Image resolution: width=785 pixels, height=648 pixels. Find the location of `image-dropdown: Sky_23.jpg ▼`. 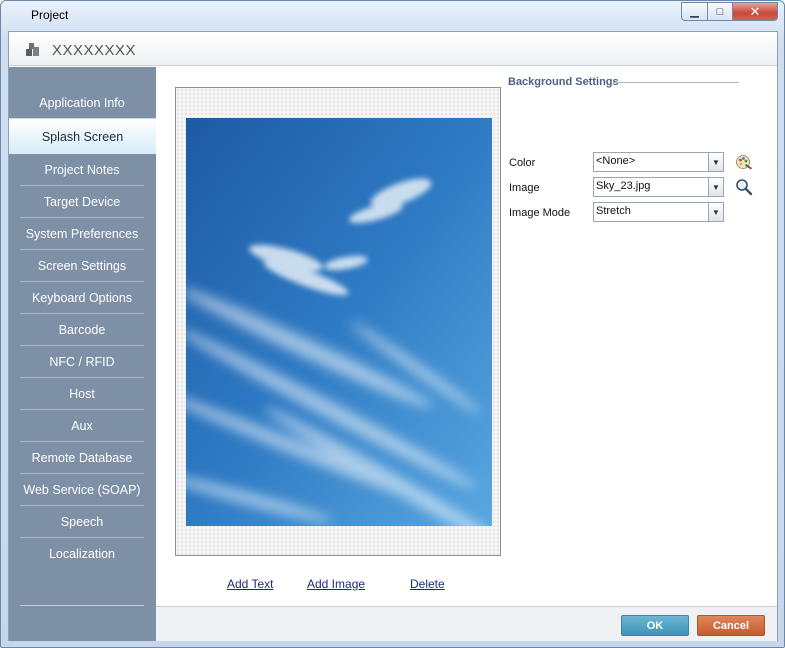

image-dropdown: Sky_23.jpg ▼ is located at coordinates (658, 187).